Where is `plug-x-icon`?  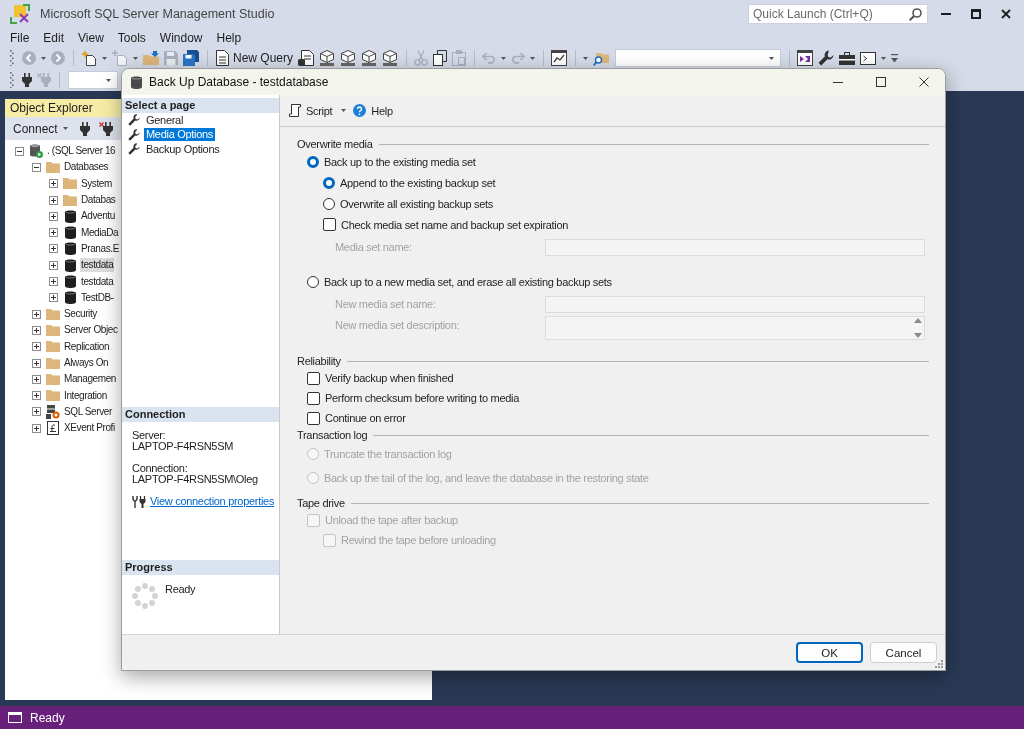 plug-x-icon is located at coordinates (105, 128).